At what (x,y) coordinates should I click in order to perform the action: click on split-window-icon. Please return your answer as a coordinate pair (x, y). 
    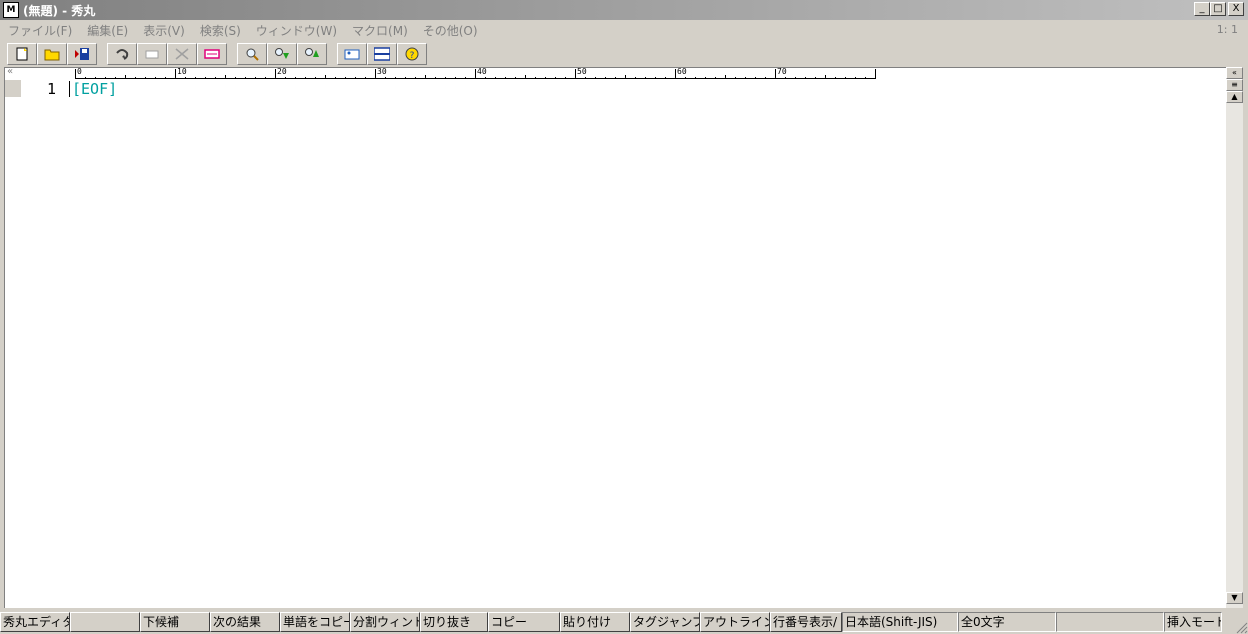
    Looking at the image, I should click on (382, 54).